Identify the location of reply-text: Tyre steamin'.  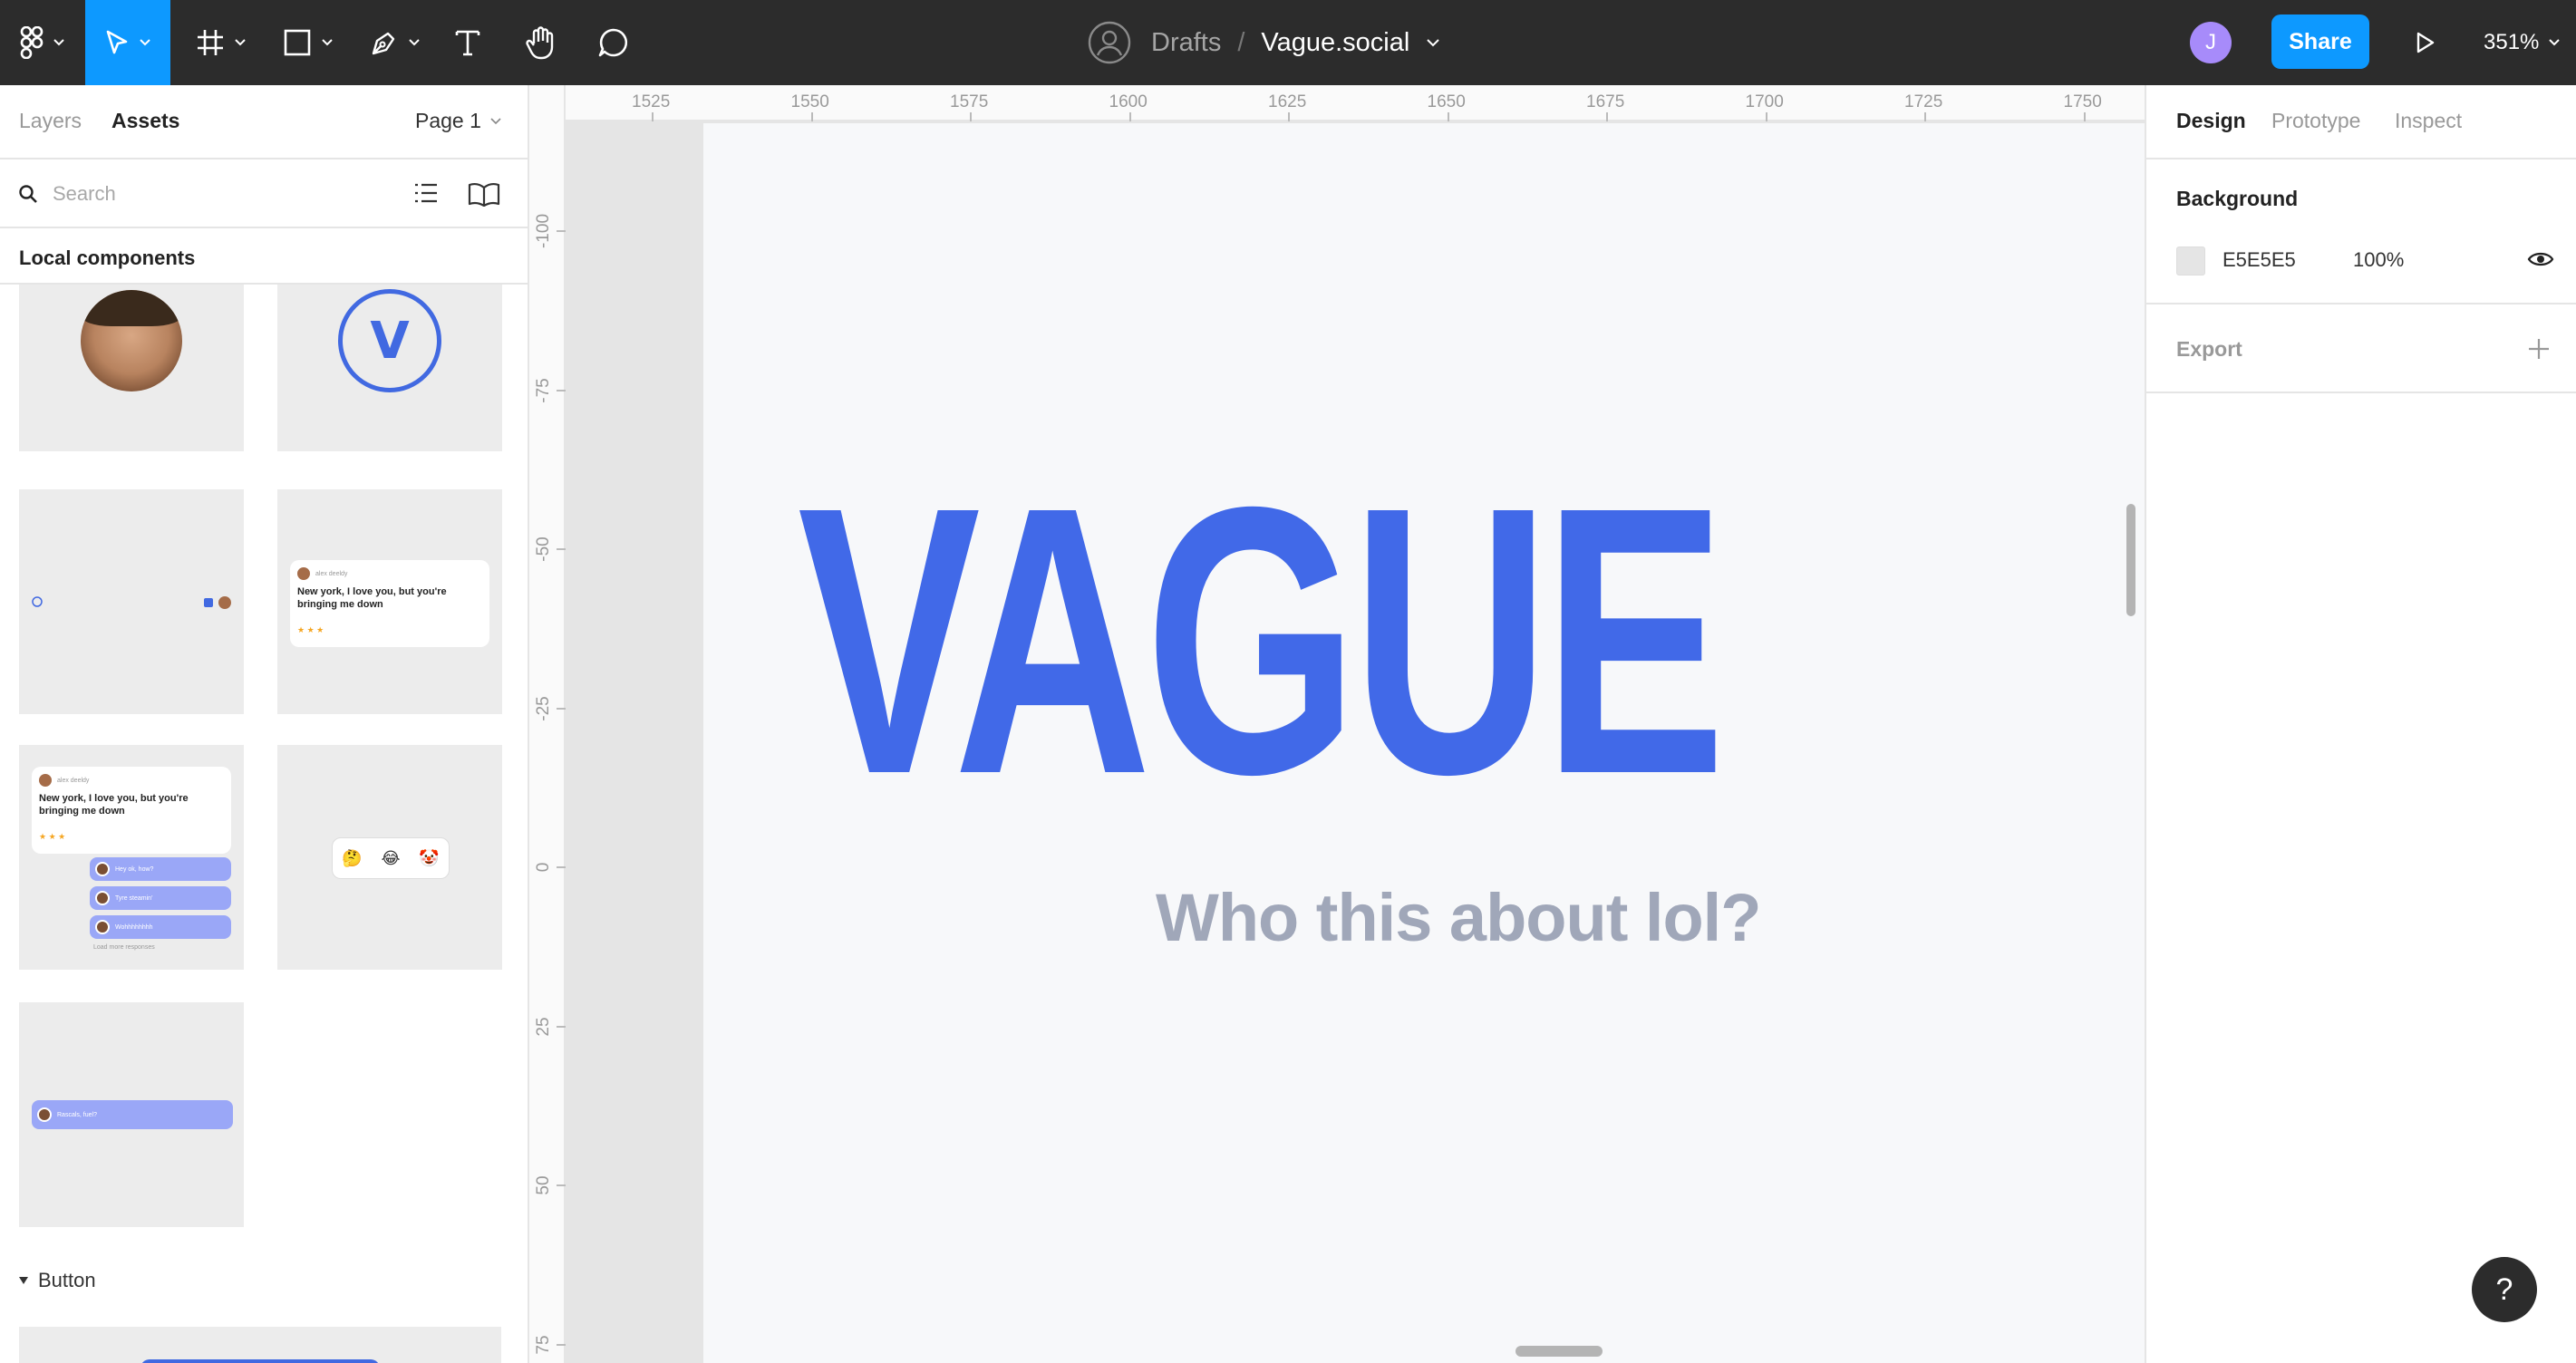
(134, 898).